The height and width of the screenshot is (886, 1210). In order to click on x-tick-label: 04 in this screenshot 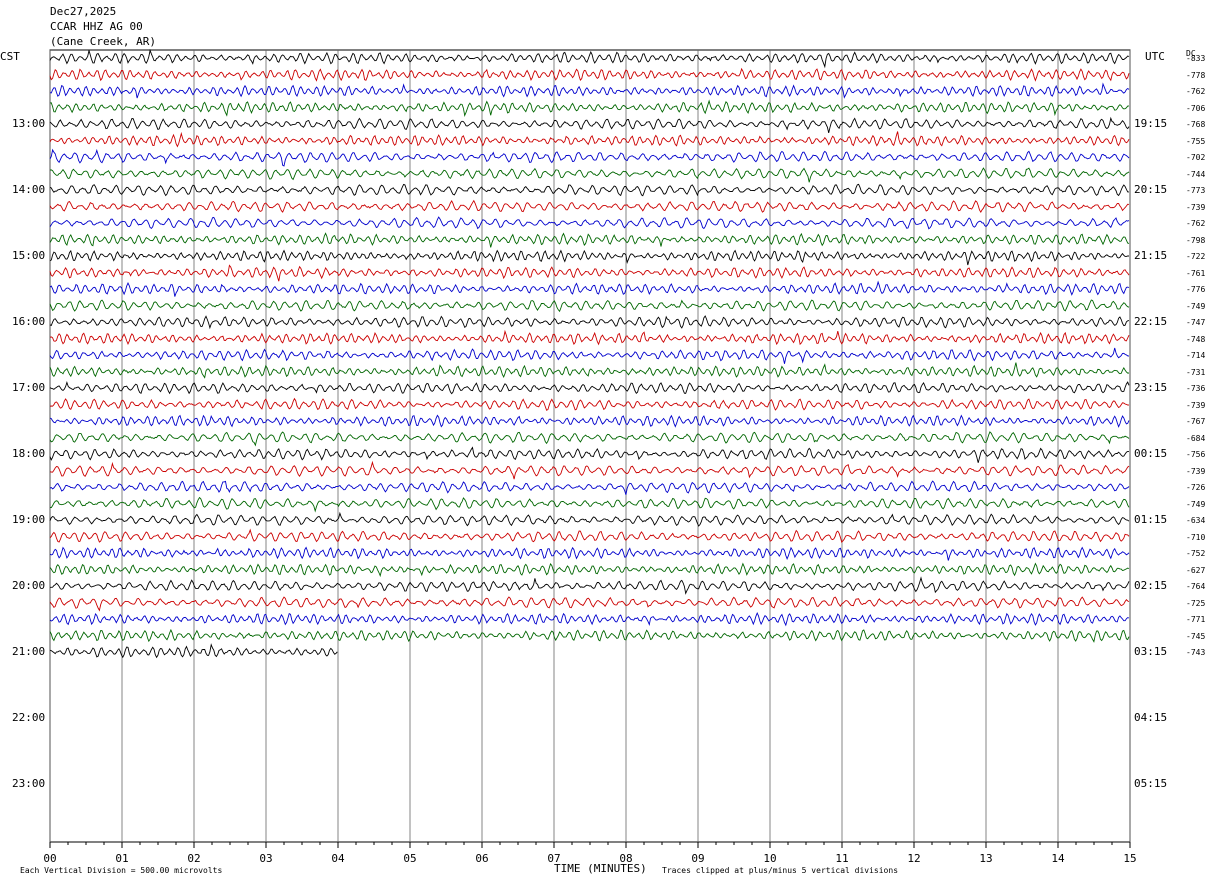, I will do `click(338, 858)`.